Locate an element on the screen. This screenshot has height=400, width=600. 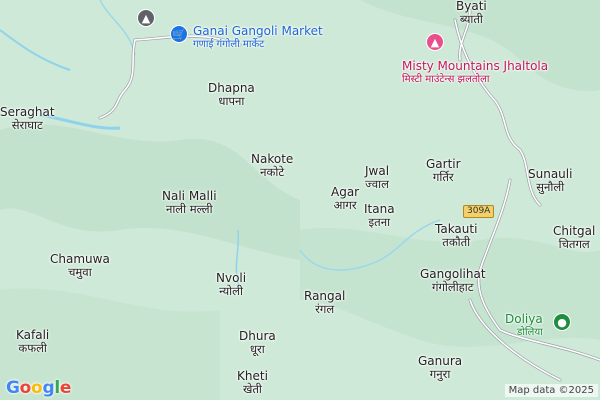
place-jwal: Jwal ज्वाल is located at coordinates (377, 178).